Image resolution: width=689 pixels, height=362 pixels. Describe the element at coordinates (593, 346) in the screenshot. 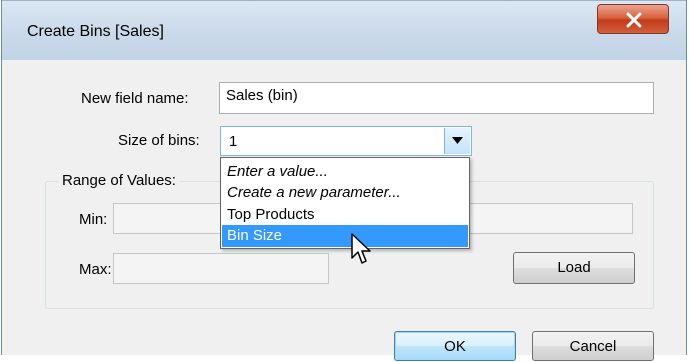

I see `cancel-button: Cancel` at that location.